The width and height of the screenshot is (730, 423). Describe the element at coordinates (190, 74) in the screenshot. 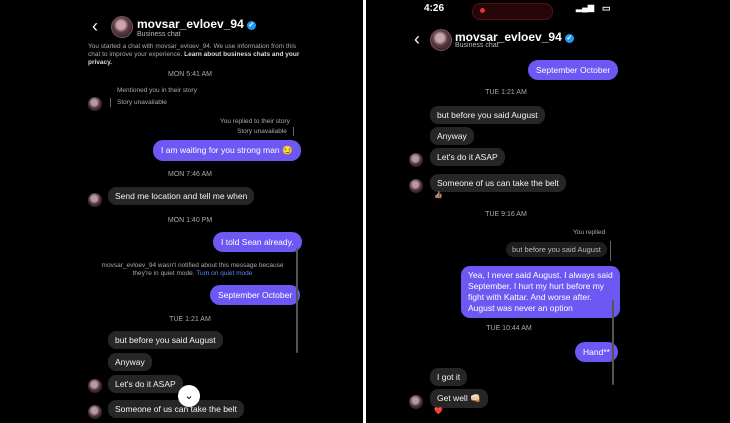

I see `timestamp: MON 5:41 AM` at that location.